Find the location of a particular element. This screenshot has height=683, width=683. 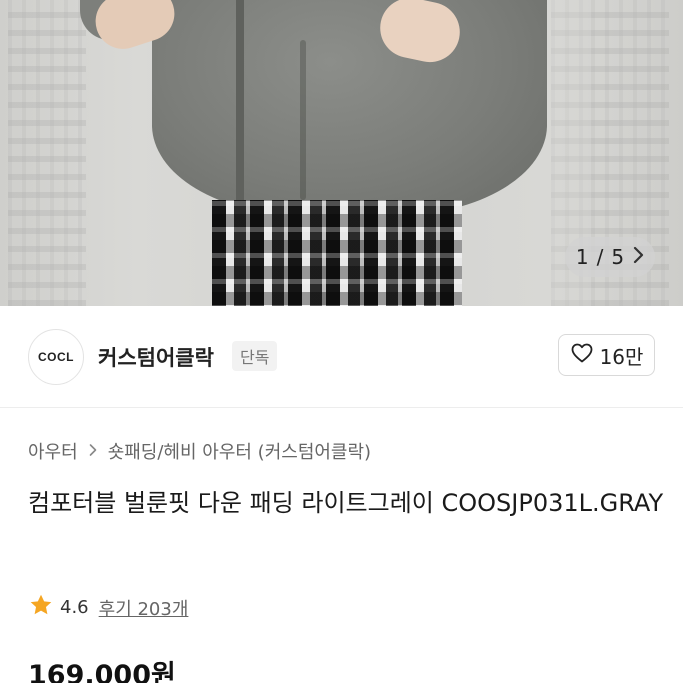

breadcrumb-subcategory: 숏패딩/헤비 아우터 (커스텀어클락) is located at coordinates (239, 451).